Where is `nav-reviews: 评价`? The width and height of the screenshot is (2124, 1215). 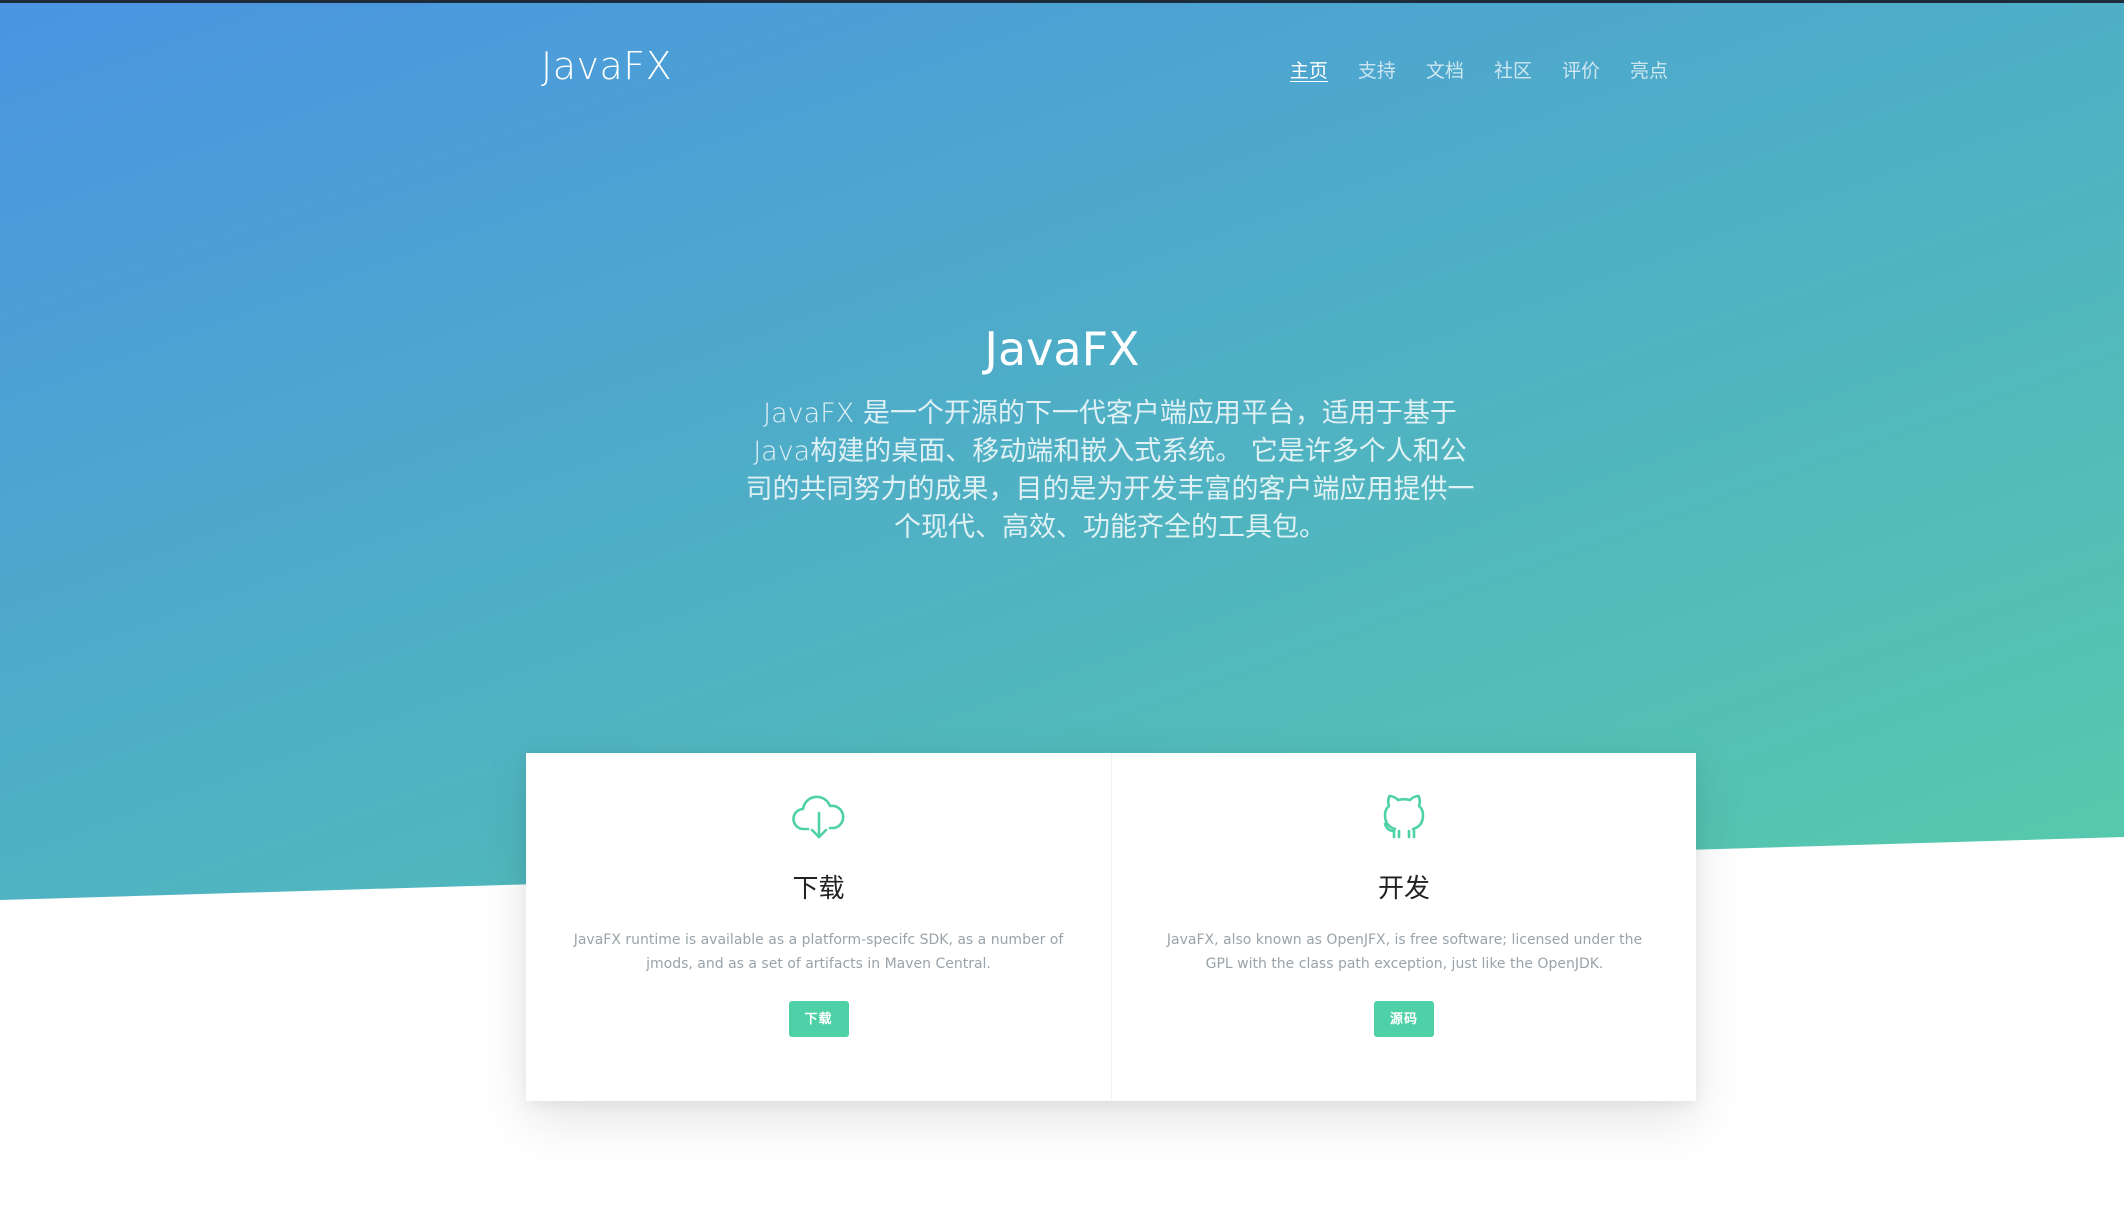 nav-reviews: 评价 is located at coordinates (1581, 69).